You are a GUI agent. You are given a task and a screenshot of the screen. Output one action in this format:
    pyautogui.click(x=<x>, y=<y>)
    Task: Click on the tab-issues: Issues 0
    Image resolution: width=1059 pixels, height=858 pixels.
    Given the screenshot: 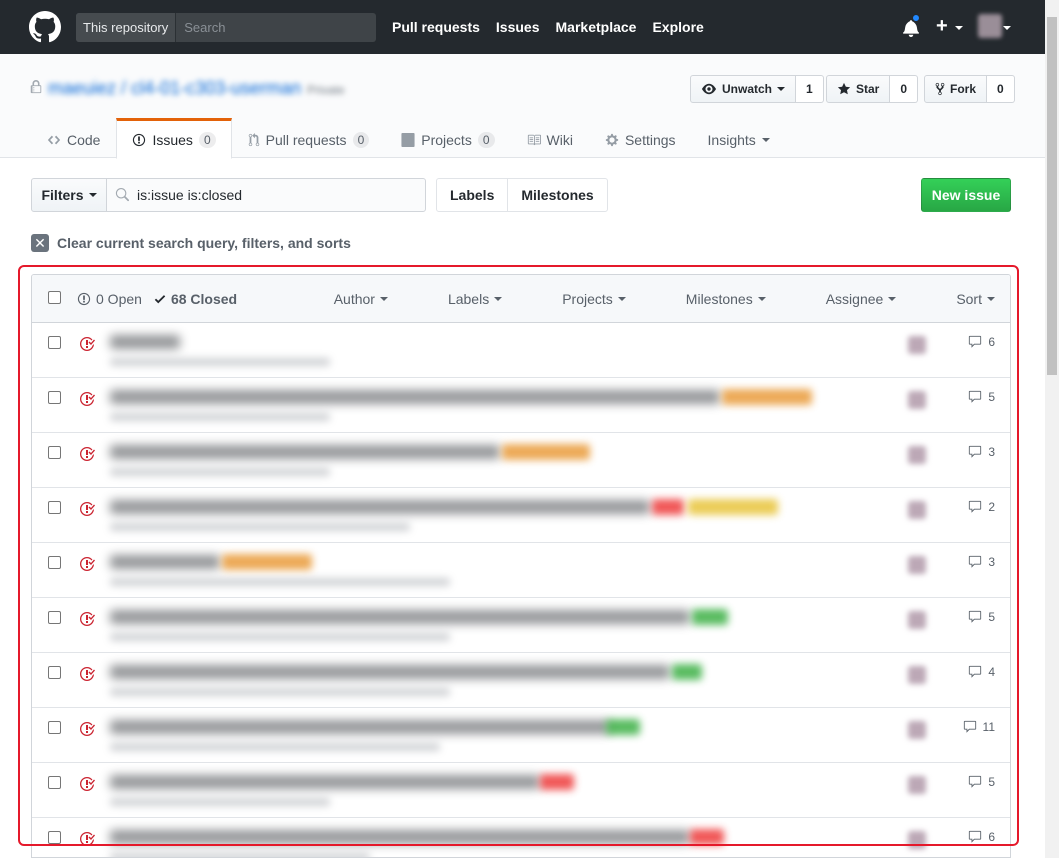 What is the action you would take?
    pyautogui.click(x=174, y=138)
    